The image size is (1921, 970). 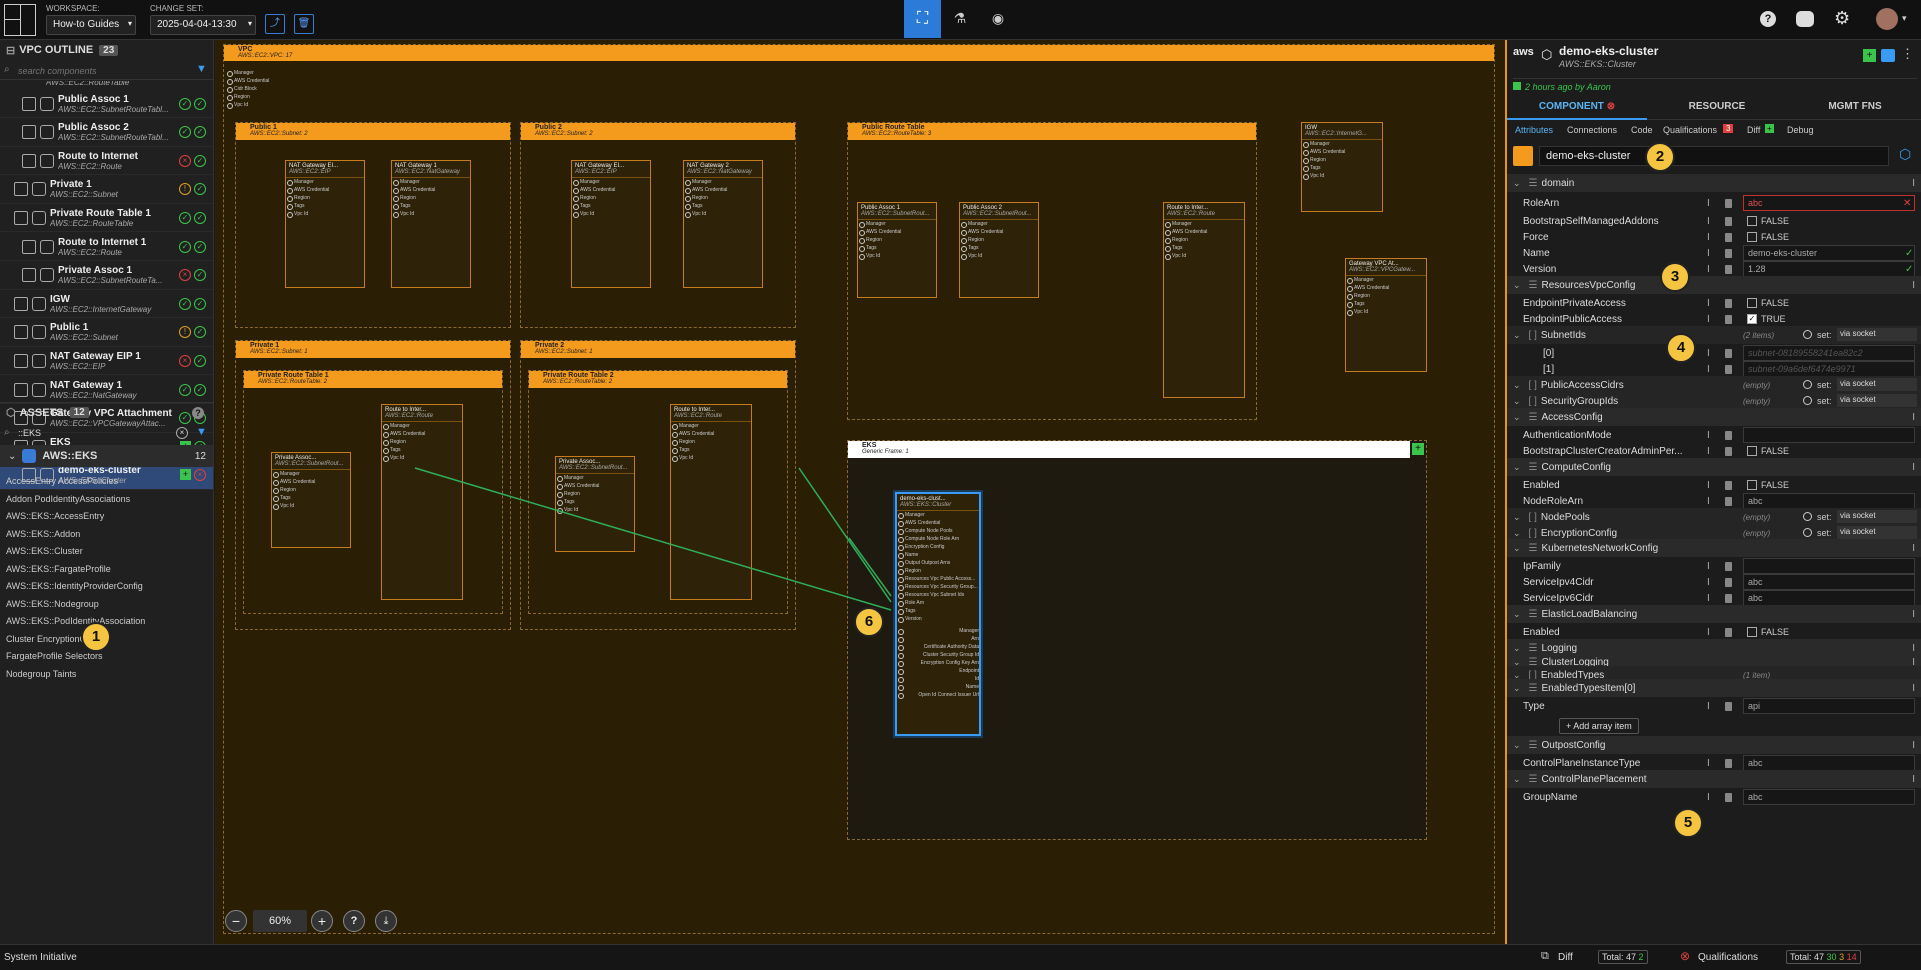 What do you see at coordinates (1714, 548) in the screenshot?
I see `prop-section: ⌄ ☰ KubernetesNetworkConfig I` at bounding box center [1714, 548].